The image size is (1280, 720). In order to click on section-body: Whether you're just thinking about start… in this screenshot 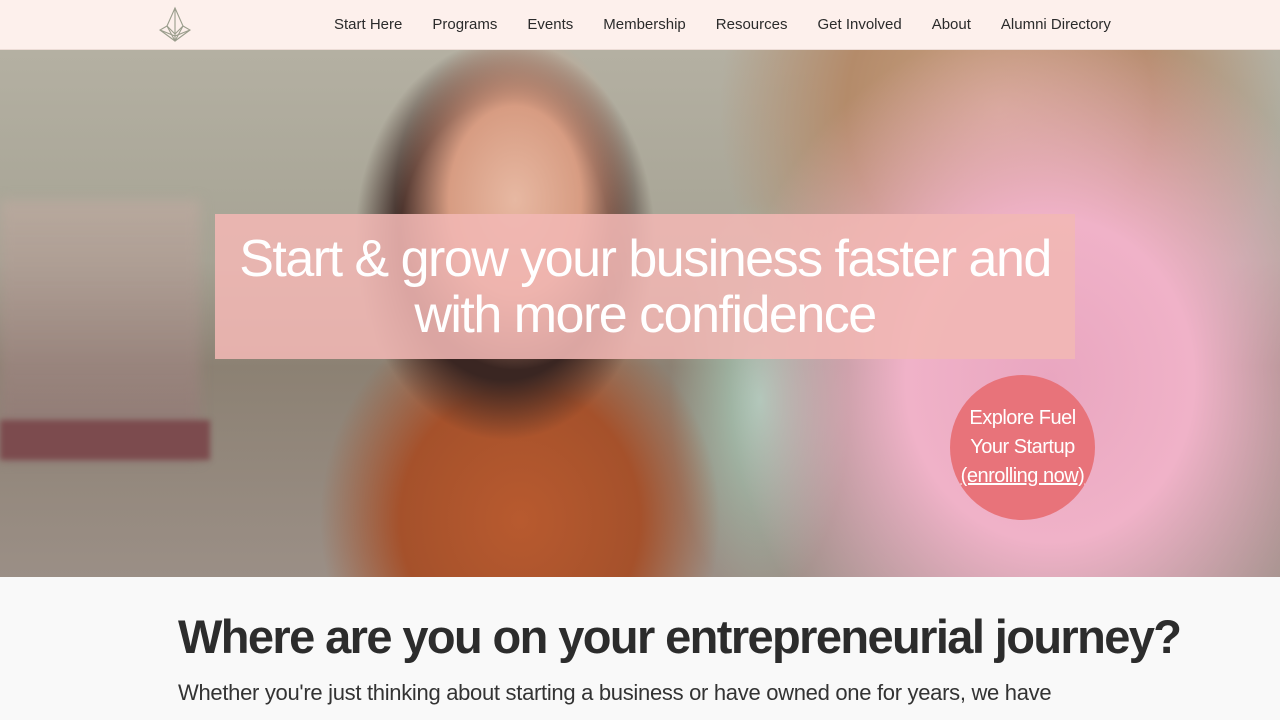, I will do `click(615, 692)`.